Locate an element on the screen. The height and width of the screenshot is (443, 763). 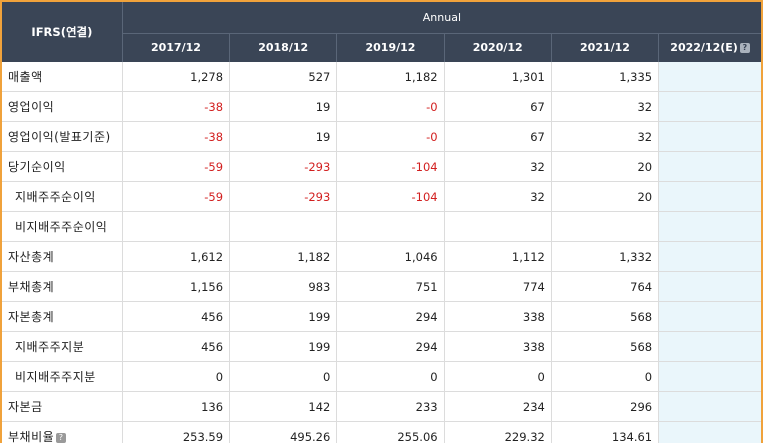
row-label-text: 자본총계 is located at coordinates (31, 317).